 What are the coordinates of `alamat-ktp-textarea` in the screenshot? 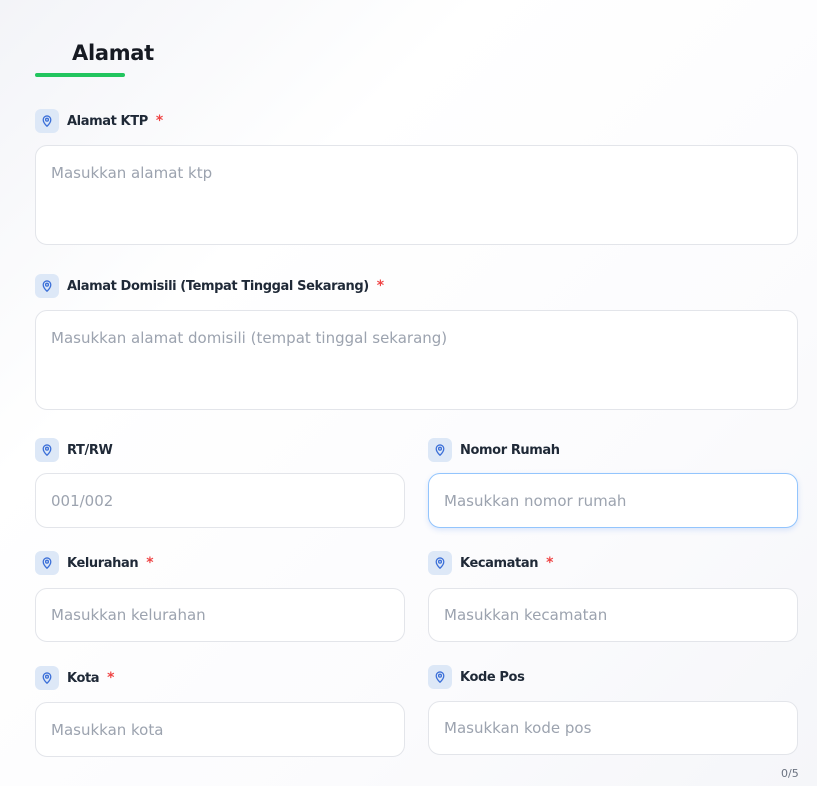 It's located at (416, 195).